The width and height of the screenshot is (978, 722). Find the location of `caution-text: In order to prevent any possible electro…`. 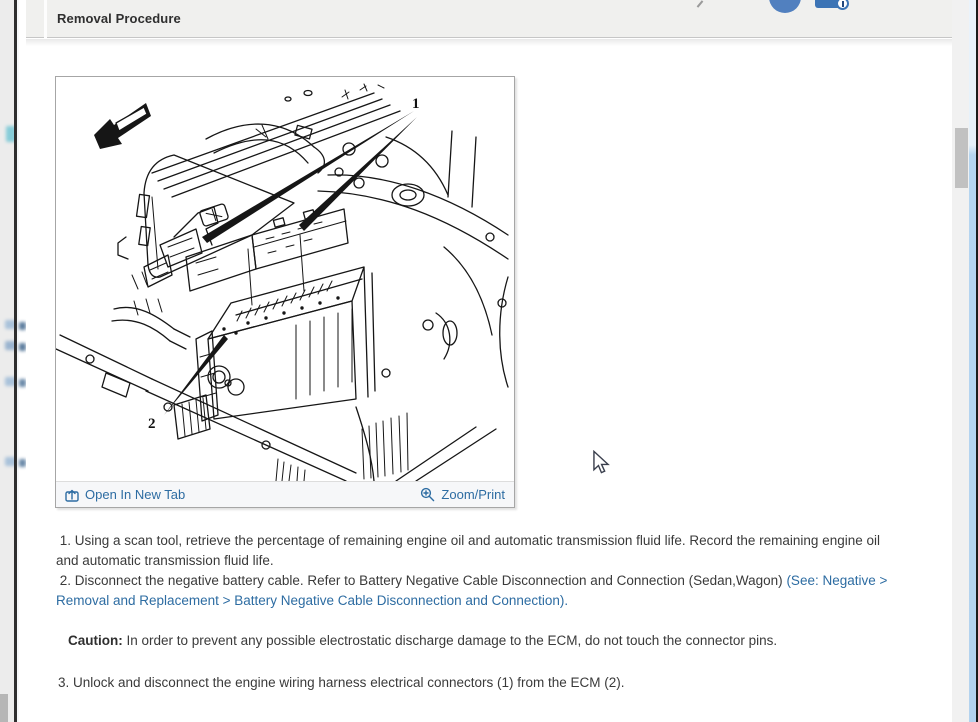

caution-text: In order to prevent any possible electro… is located at coordinates (450, 640).